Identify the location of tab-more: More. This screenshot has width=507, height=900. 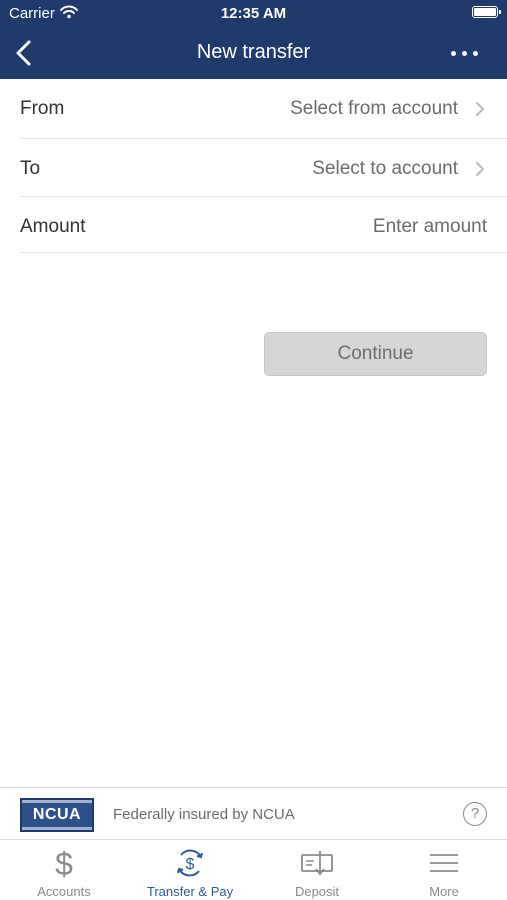
(444, 870).